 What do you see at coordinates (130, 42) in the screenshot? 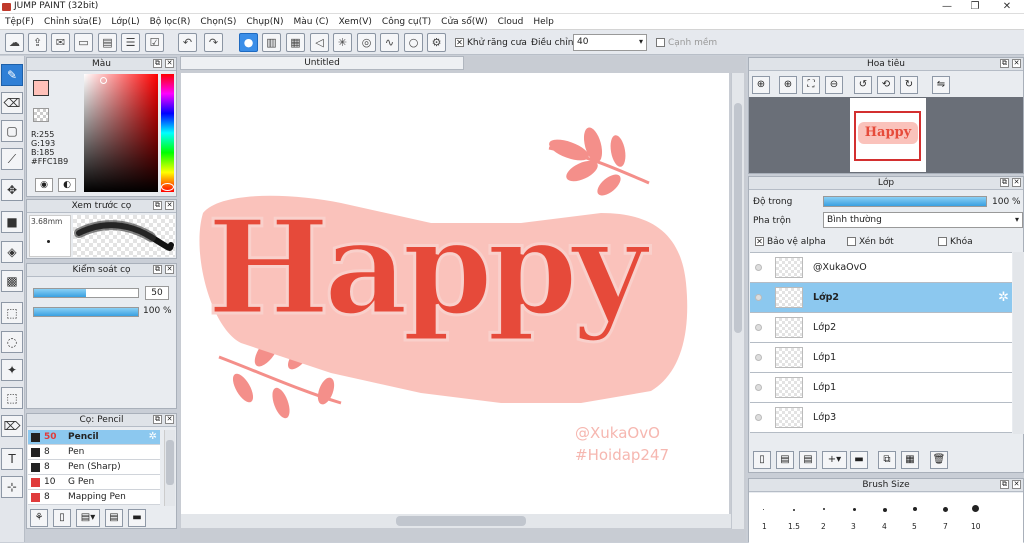
I see `list-icon: ☰` at bounding box center [130, 42].